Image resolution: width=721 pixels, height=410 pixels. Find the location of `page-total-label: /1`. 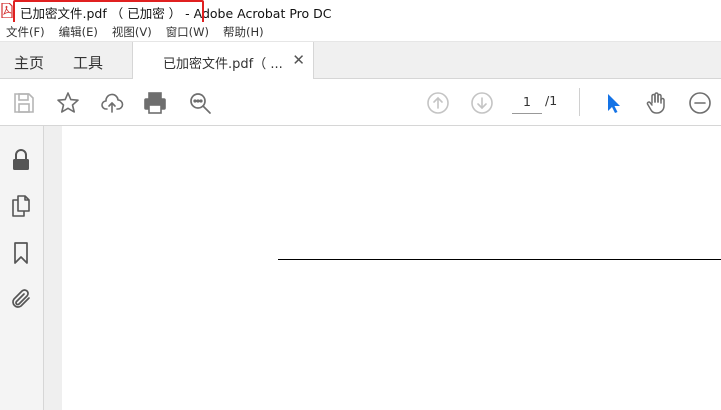

page-total-label: /1 is located at coordinates (551, 100).